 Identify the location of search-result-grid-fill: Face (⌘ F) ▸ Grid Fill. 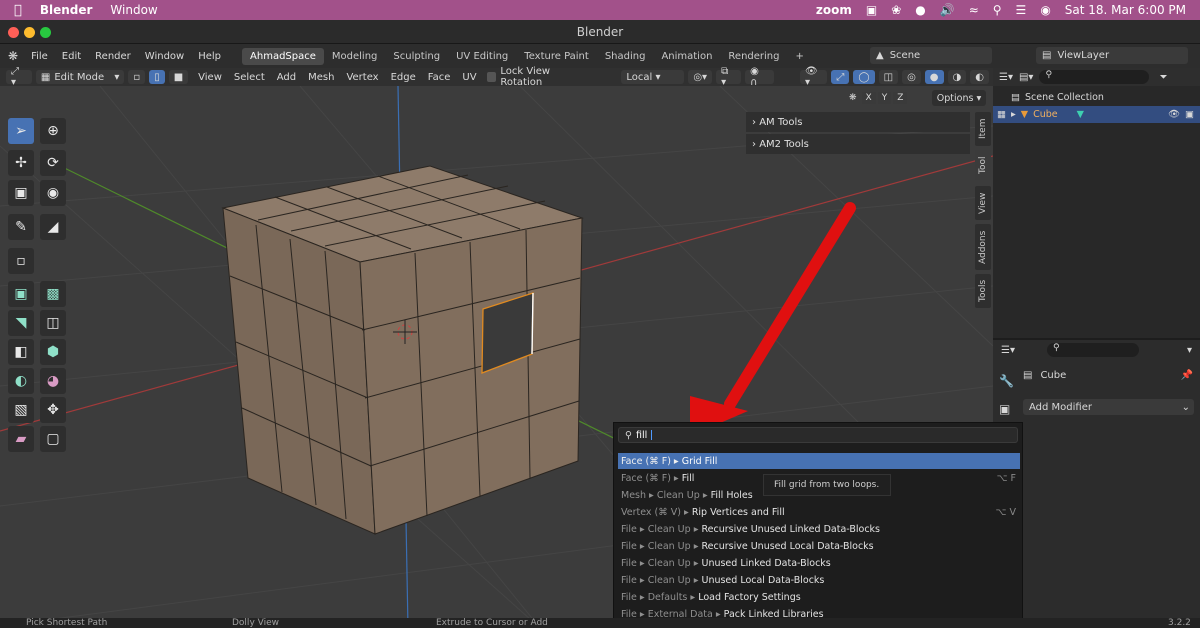
(819, 461).